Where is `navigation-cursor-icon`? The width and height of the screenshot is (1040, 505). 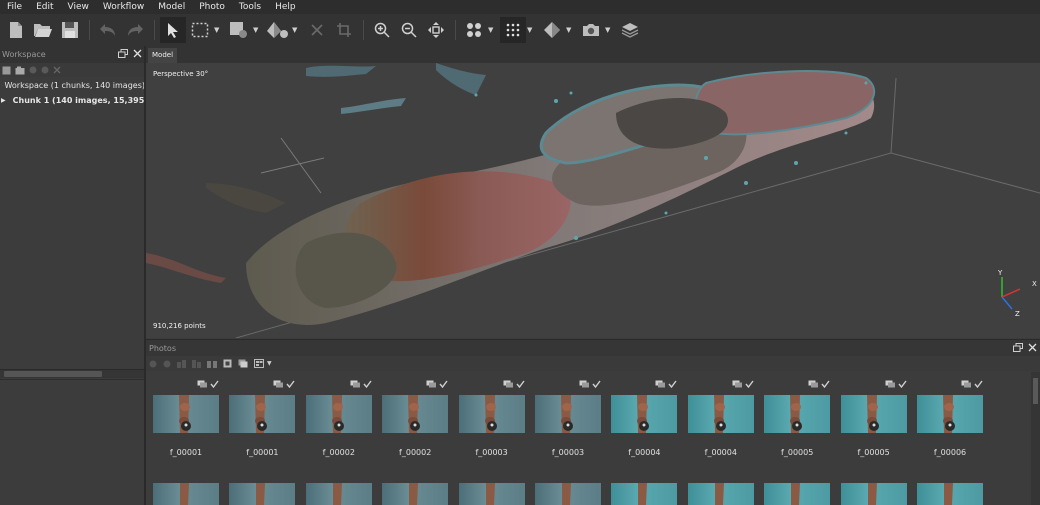
navigation-cursor-icon is located at coordinates (173, 30).